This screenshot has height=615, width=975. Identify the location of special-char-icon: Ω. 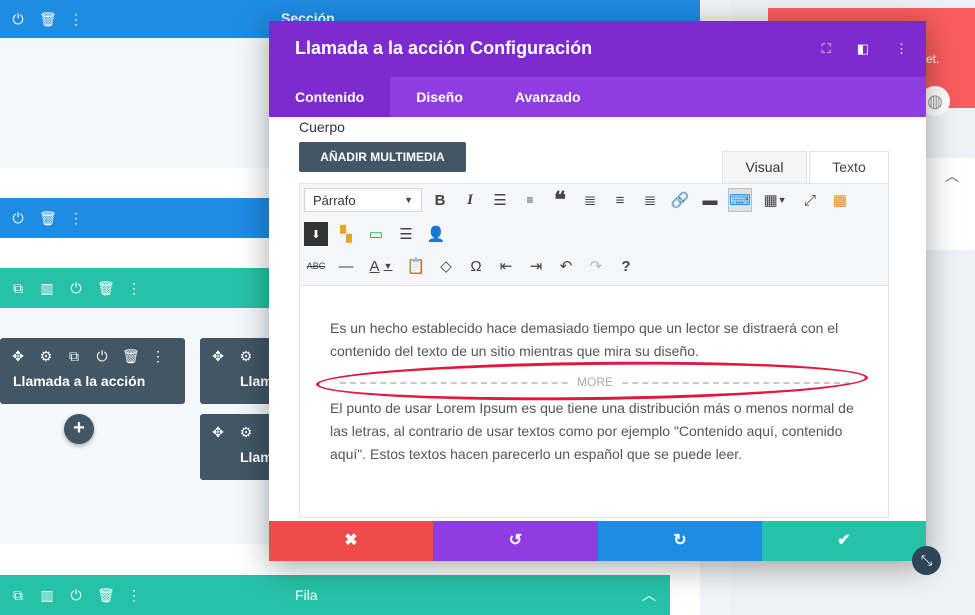
(476, 266).